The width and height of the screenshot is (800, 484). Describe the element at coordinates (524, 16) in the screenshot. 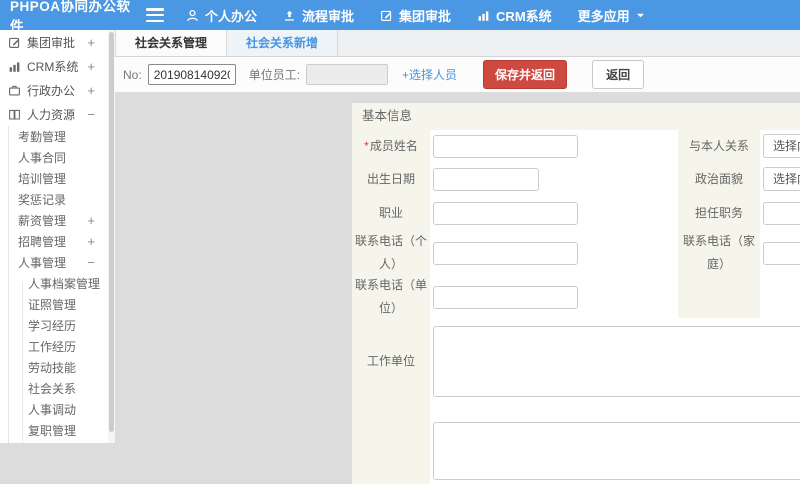

I see `nav-item-label: CRM系统` at that location.